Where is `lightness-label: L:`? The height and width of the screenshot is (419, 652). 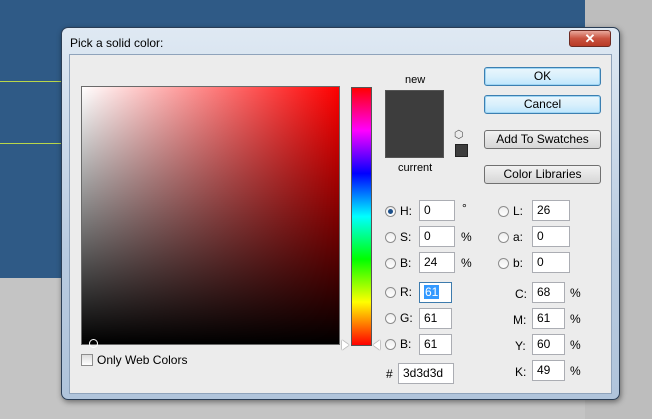 lightness-label: L: is located at coordinates (518, 211).